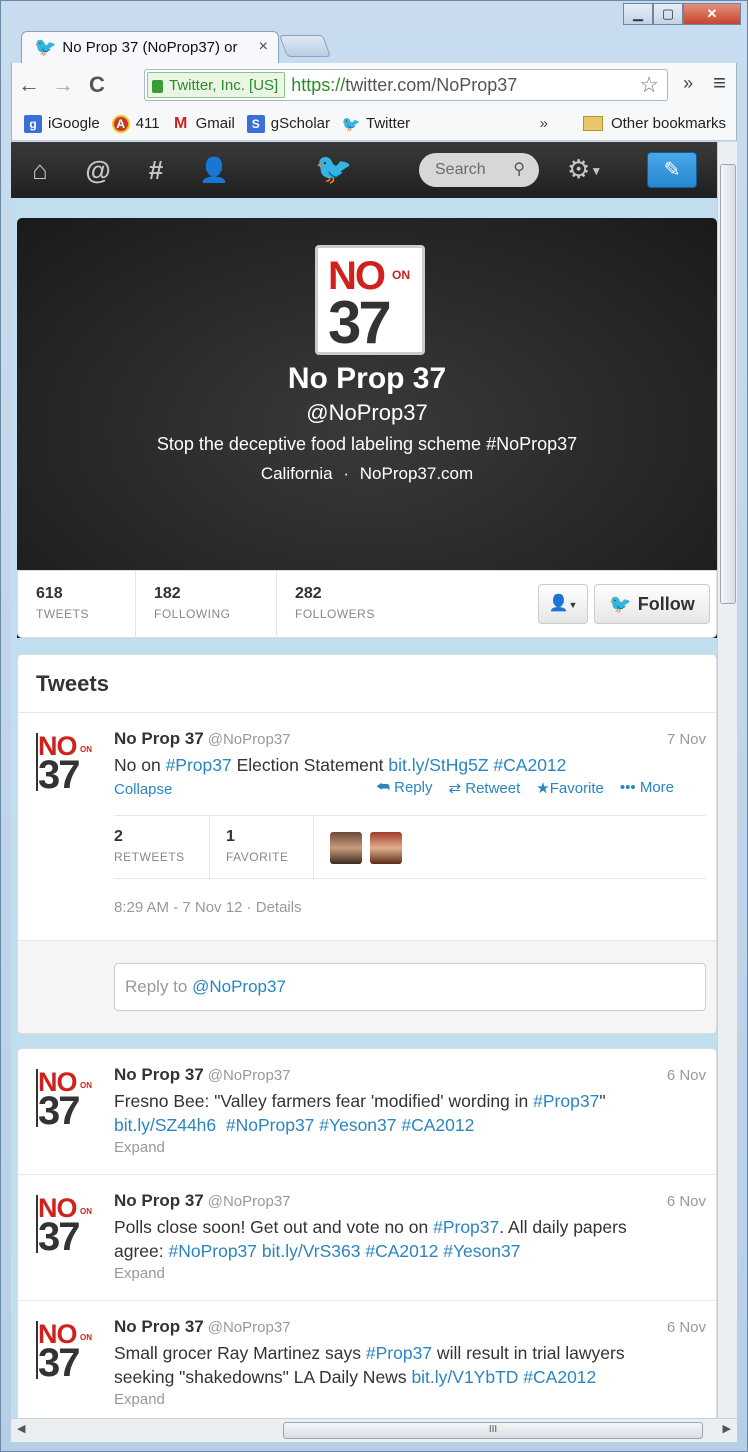 This screenshot has width=748, height=1452. Describe the element at coordinates (98, 170) in the screenshot. I see `connect-icon: @` at that location.